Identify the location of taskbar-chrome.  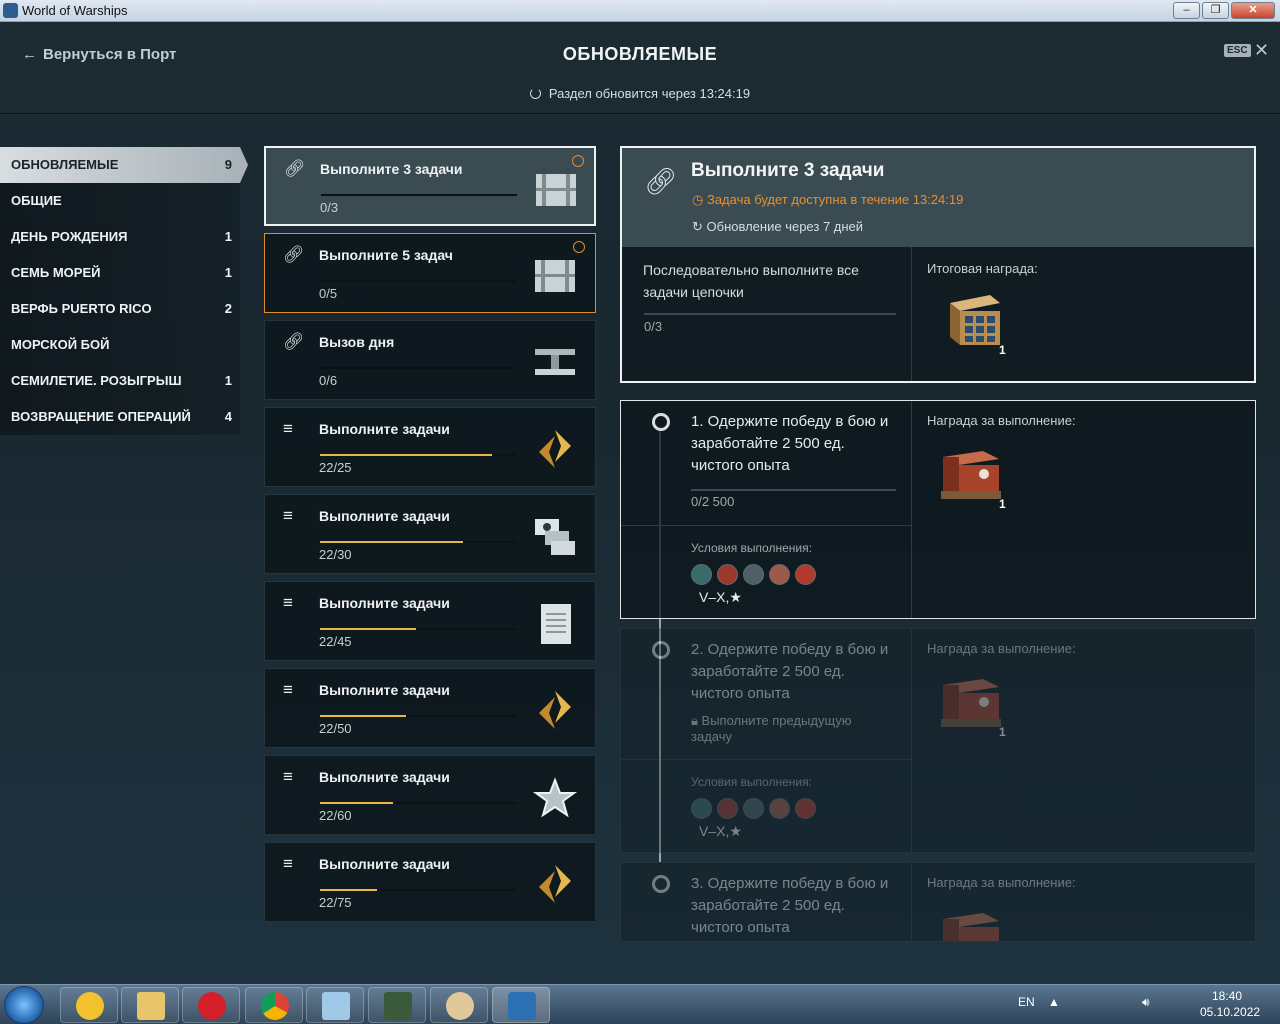
(274, 1005).